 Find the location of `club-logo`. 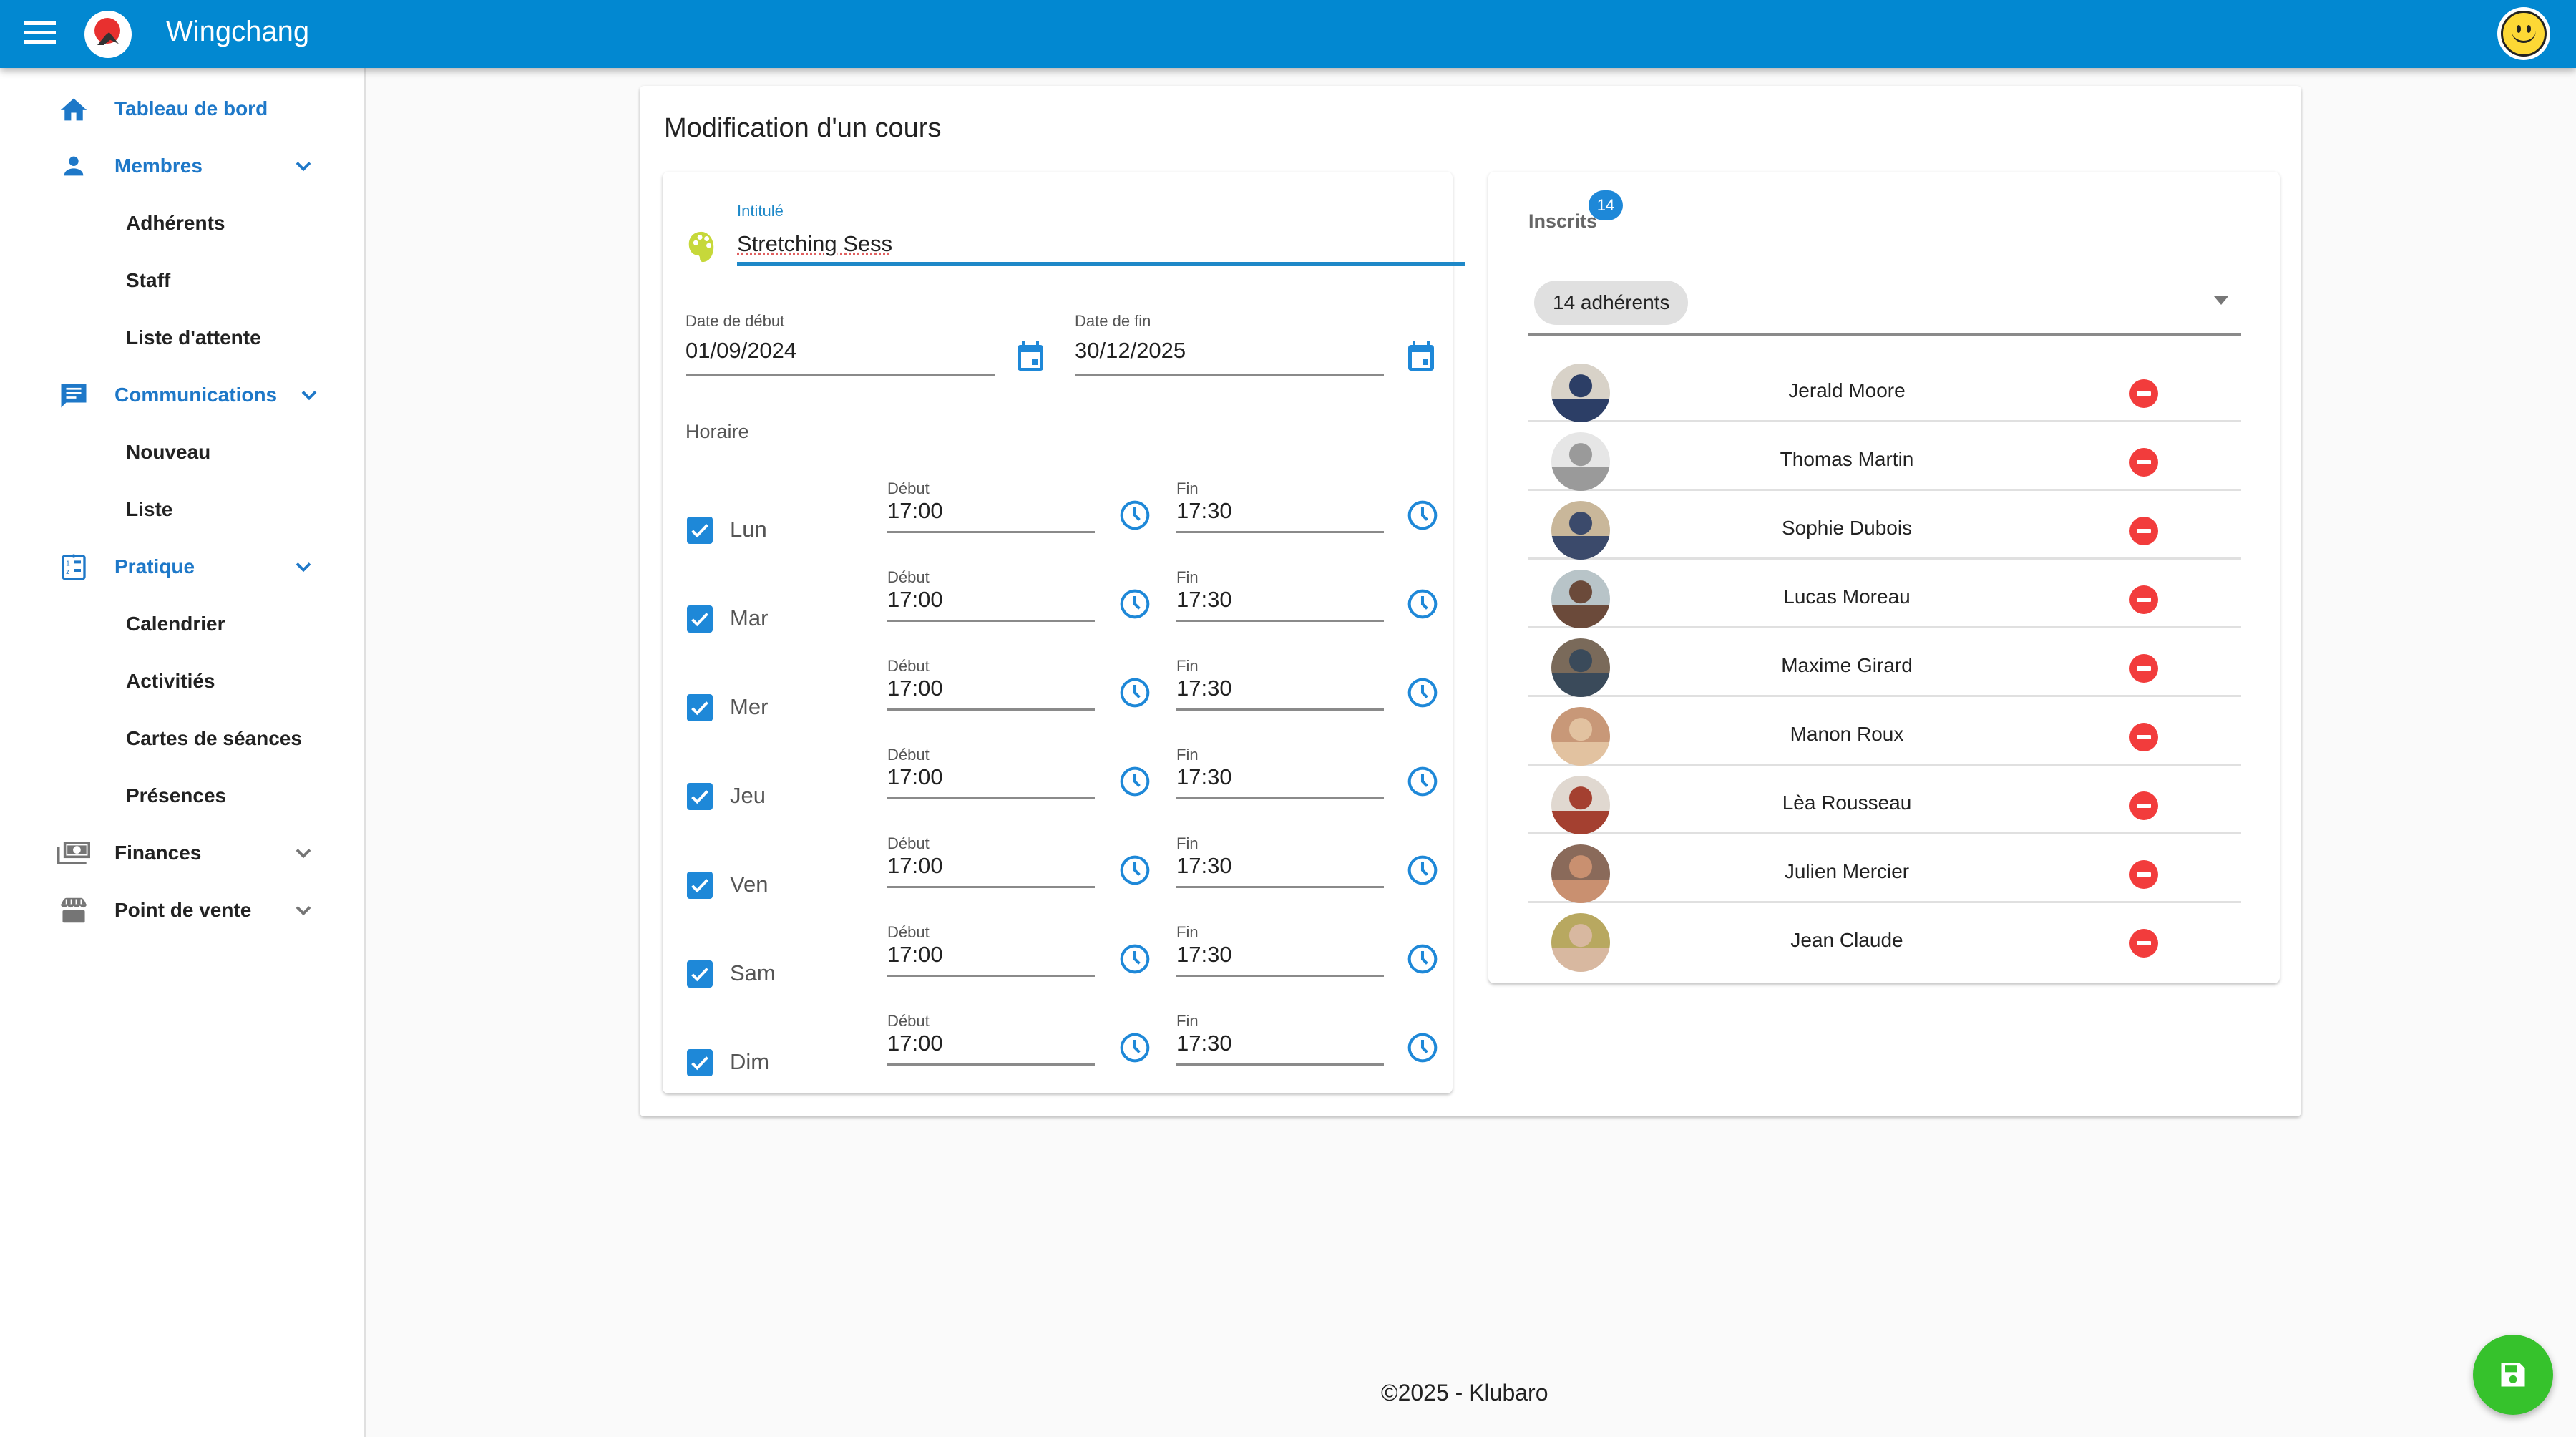

club-logo is located at coordinates (108, 34).